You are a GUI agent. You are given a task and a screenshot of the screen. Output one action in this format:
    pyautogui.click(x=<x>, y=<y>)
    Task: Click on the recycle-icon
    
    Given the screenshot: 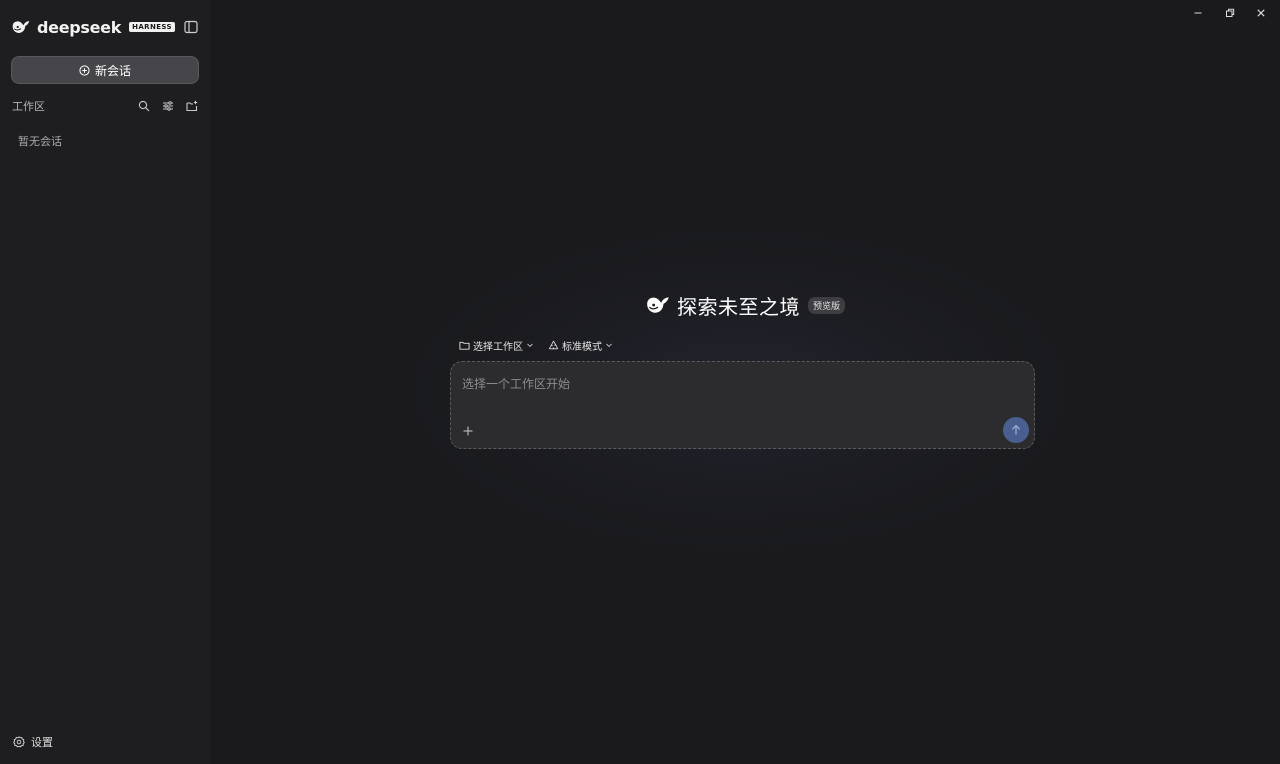 What is the action you would take?
    pyautogui.click(x=553, y=344)
    